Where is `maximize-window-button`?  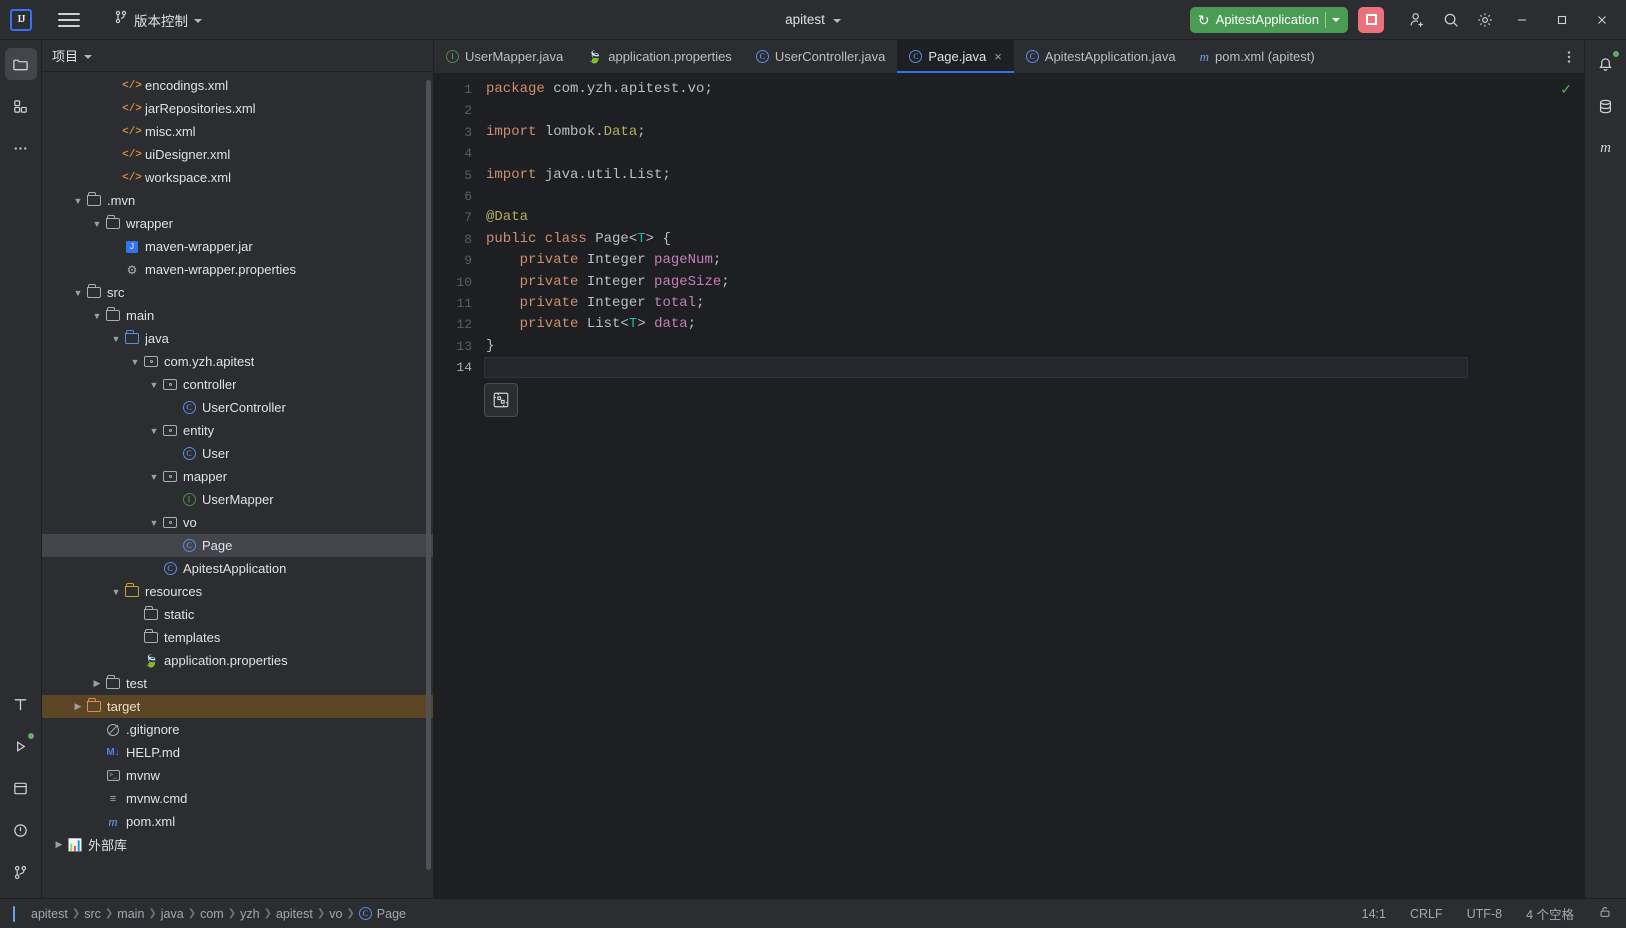
maximize-window-button is located at coordinates (1562, 20).